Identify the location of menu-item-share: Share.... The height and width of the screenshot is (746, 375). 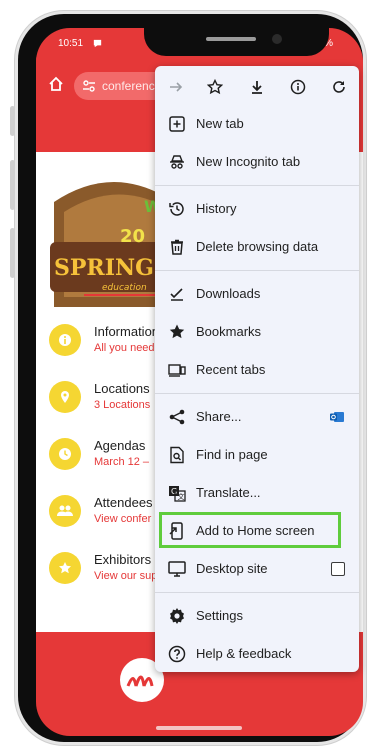
(257, 417).